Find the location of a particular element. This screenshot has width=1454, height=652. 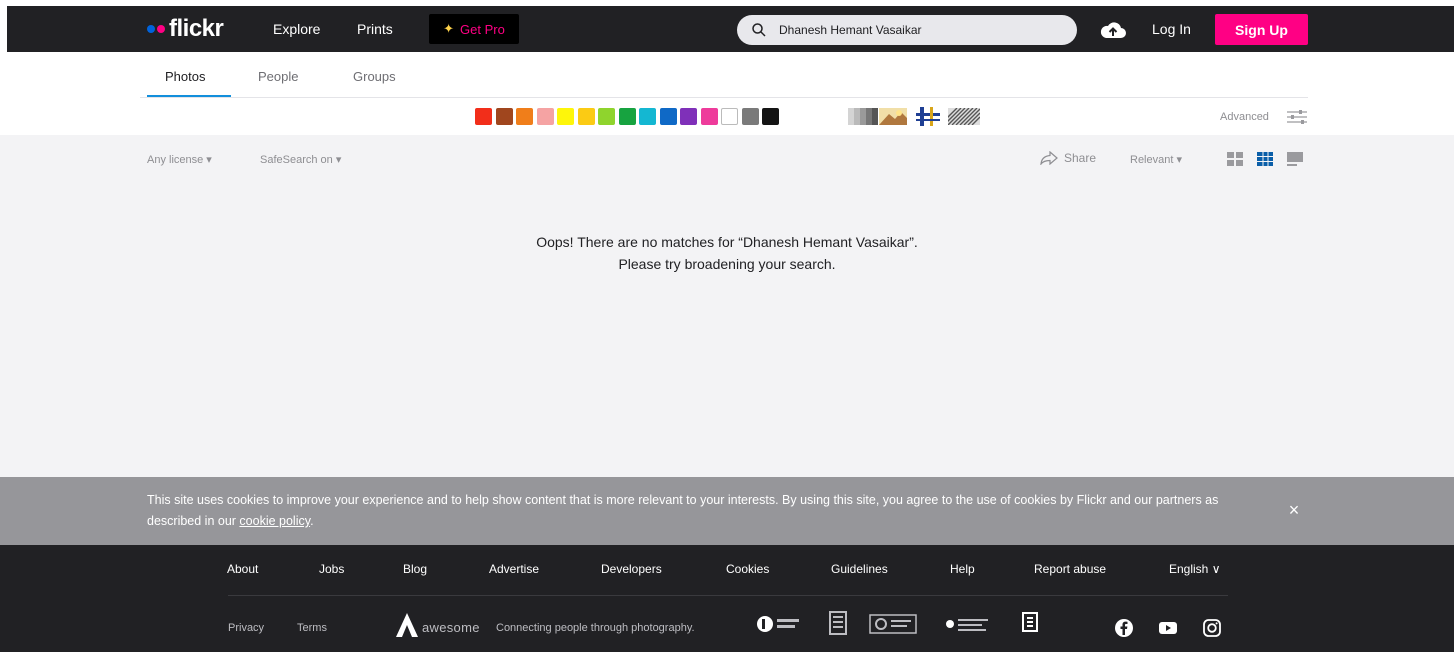

large-view-icon is located at coordinates (1295, 159).